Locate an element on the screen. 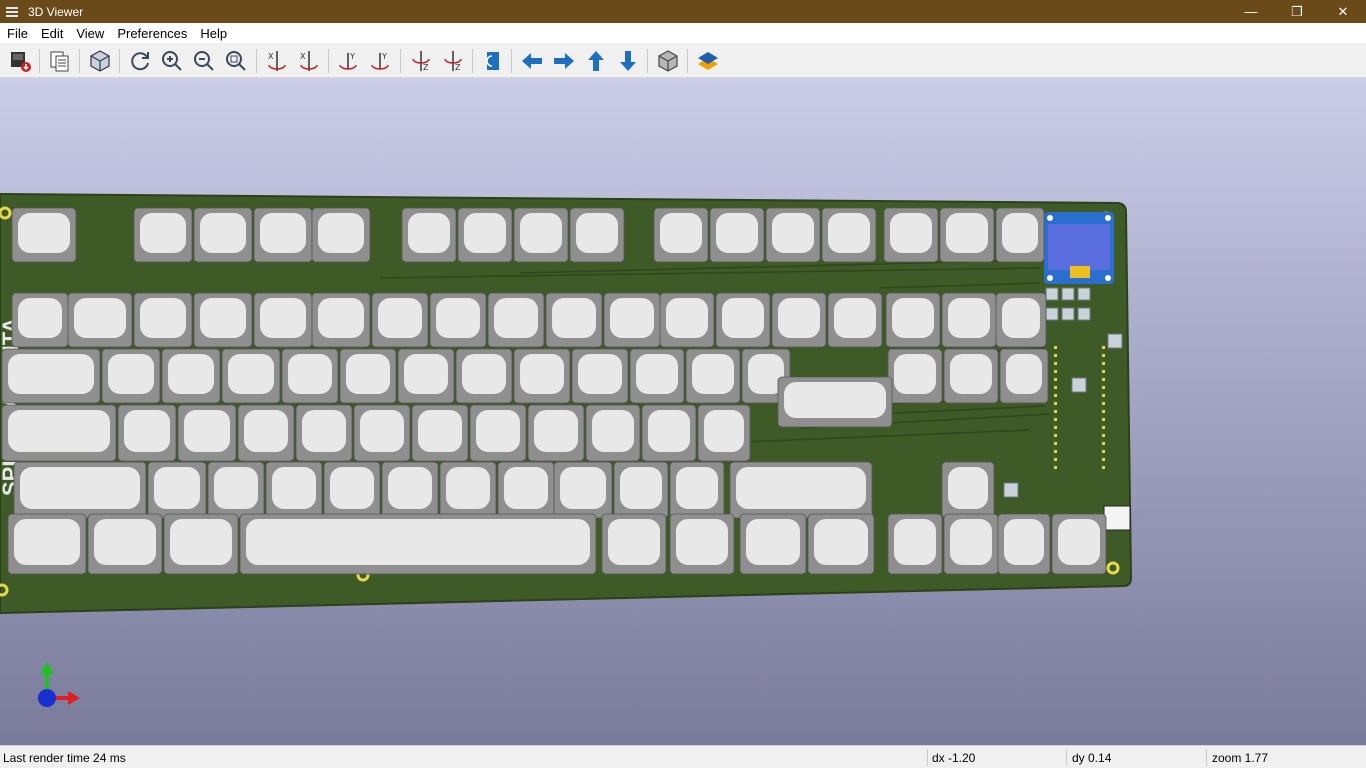 The width and height of the screenshot is (1366, 768). rotate-x-ccw-icon: X is located at coordinates (309, 61).